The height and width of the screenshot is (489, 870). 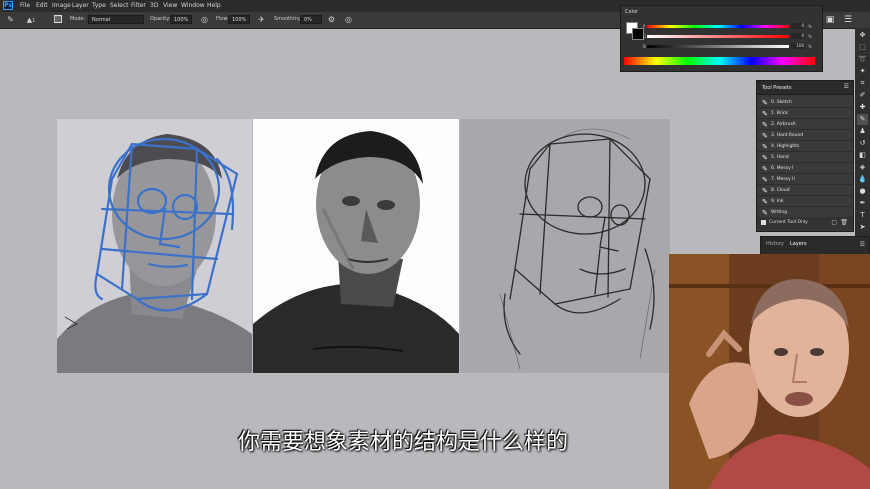 I want to click on lasso-tool-icon: ➰, so click(x=862, y=59).